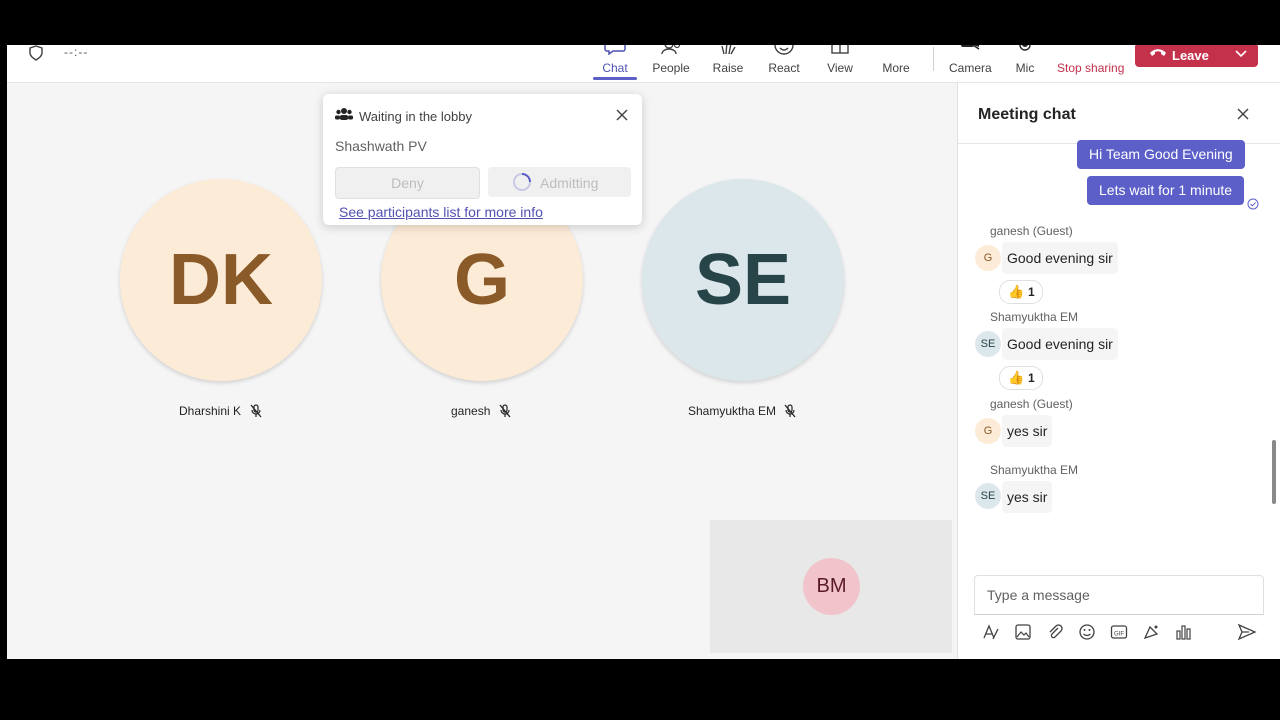 This screenshot has width=1280, height=720. I want to click on participant-tile-se: SE, so click(743, 280).